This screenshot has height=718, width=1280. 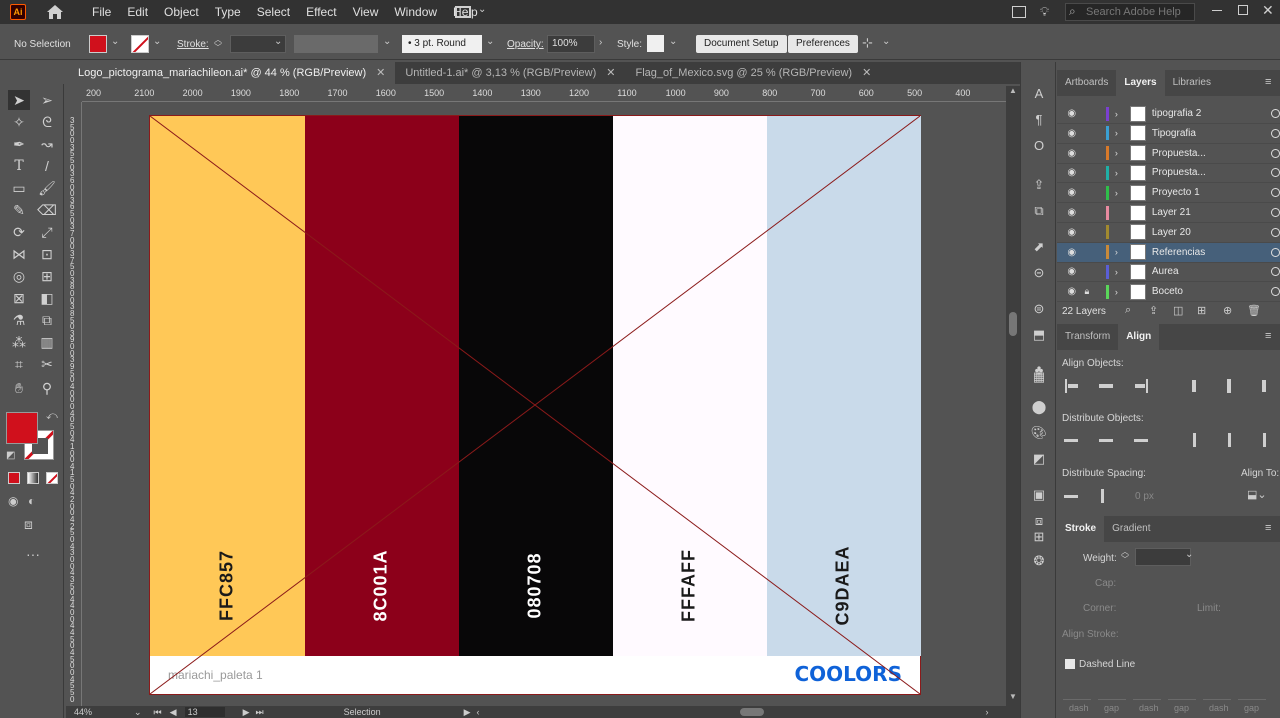 I want to click on layer-name: Proyecto 1, so click(x=1209, y=192).